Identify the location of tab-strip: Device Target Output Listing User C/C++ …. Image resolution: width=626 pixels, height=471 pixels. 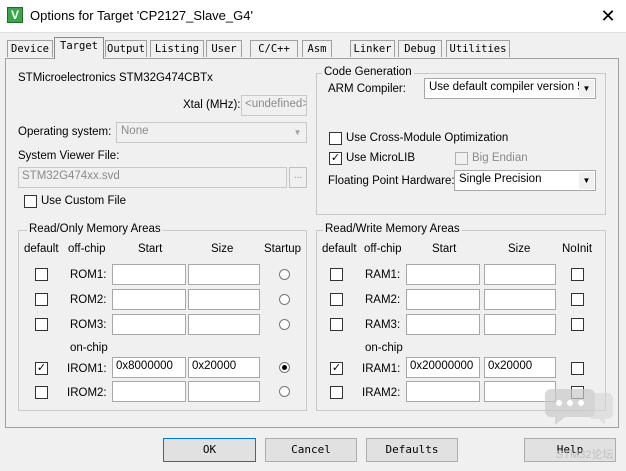
(313, 48).